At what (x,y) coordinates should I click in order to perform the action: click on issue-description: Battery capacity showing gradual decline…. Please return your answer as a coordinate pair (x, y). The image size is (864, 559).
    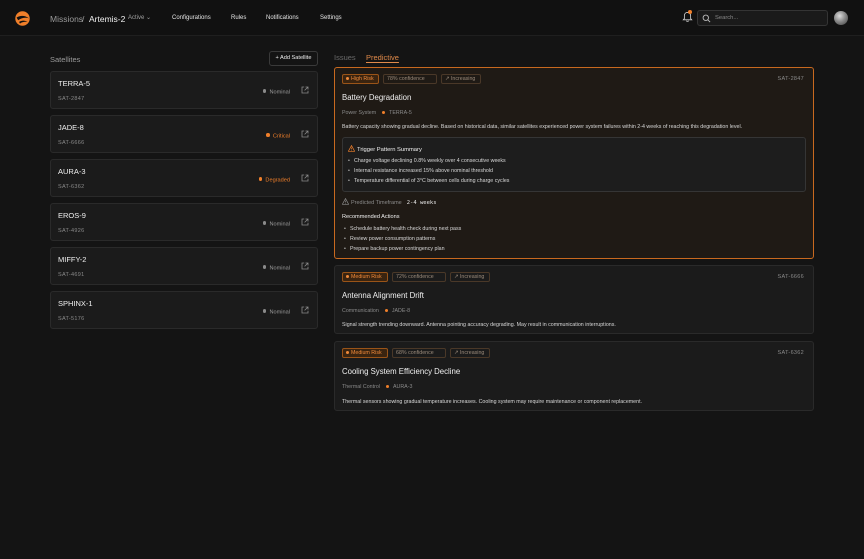
    Looking at the image, I should click on (542, 127).